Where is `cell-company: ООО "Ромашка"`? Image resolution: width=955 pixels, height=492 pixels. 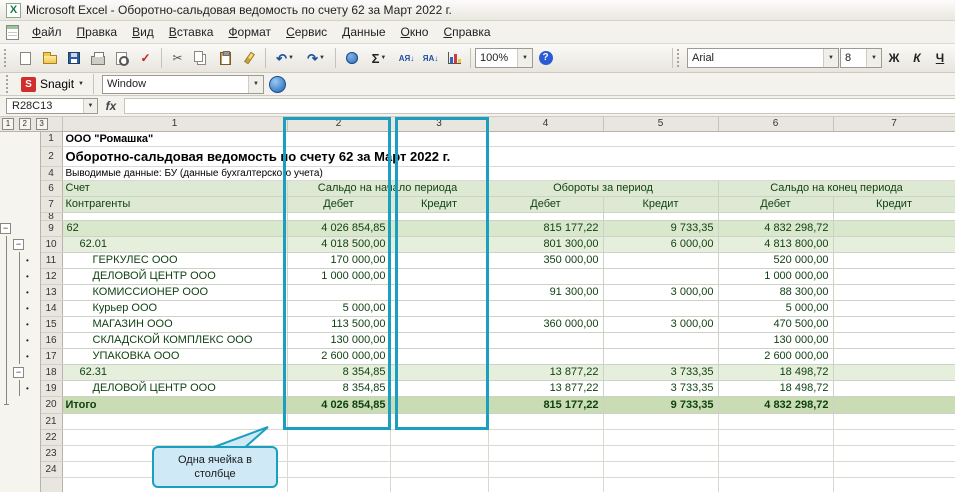
cell-company: ООО "Ромашка" is located at coordinates (508, 139).